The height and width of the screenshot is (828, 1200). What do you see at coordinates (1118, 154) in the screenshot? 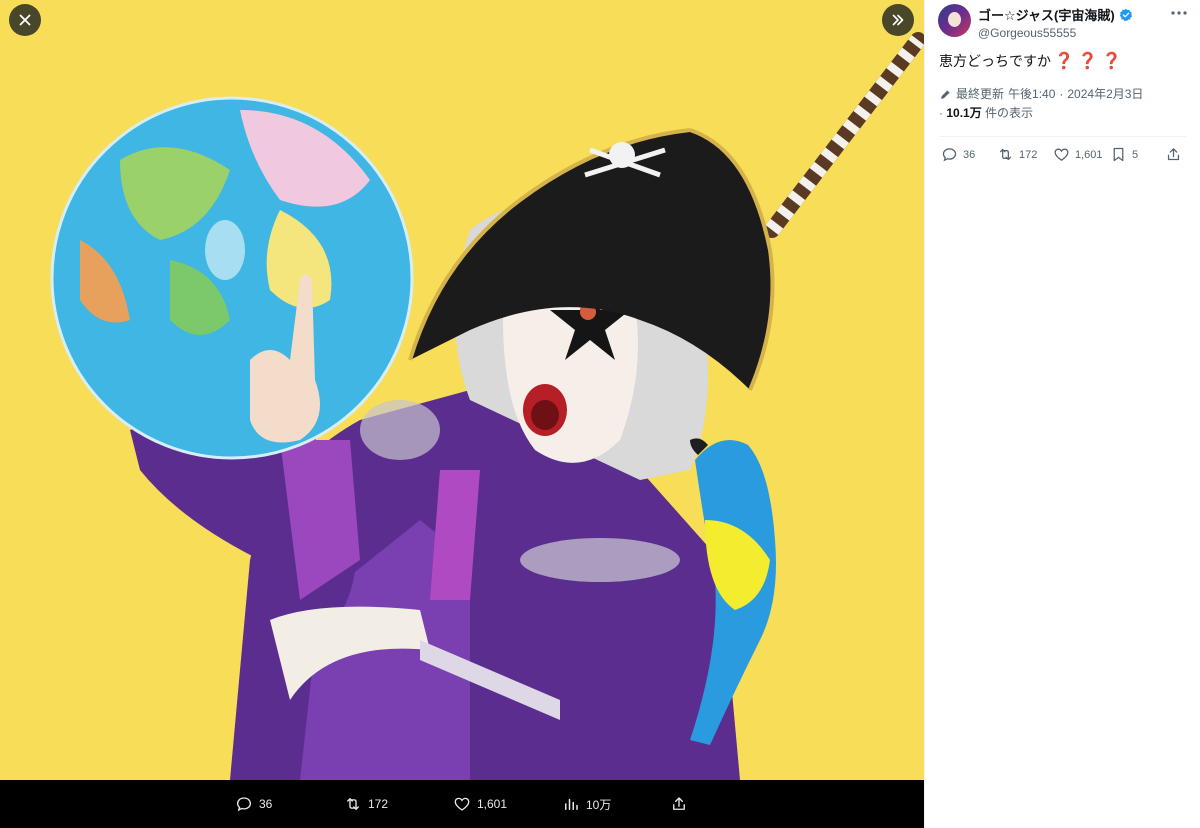
I see `bookmark-icon` at bounding box center [1118, 154].